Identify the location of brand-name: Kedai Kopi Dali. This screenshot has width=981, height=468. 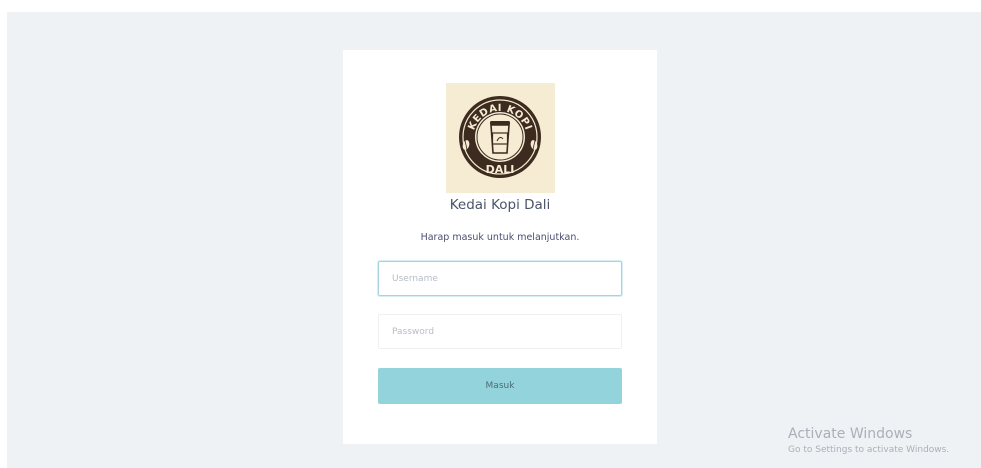
(500, 205).